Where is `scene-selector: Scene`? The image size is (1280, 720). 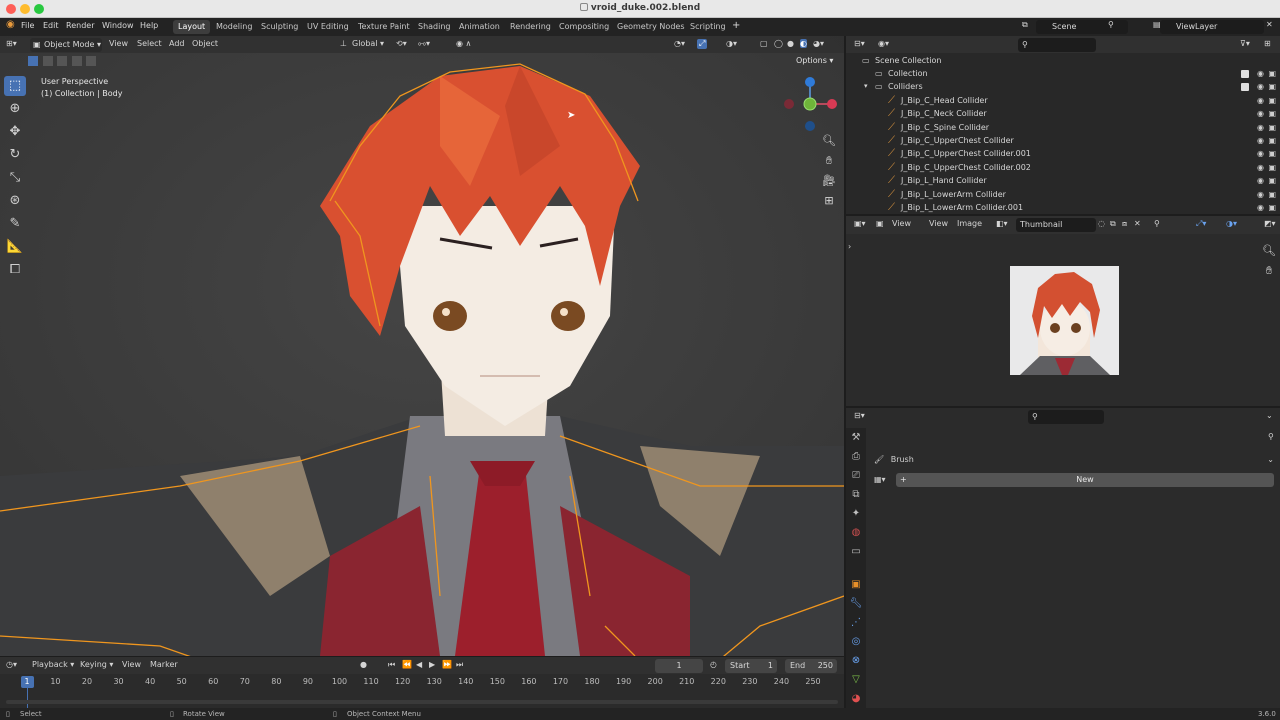 scene-selector: Scene is located at coordinates (1082, 27).